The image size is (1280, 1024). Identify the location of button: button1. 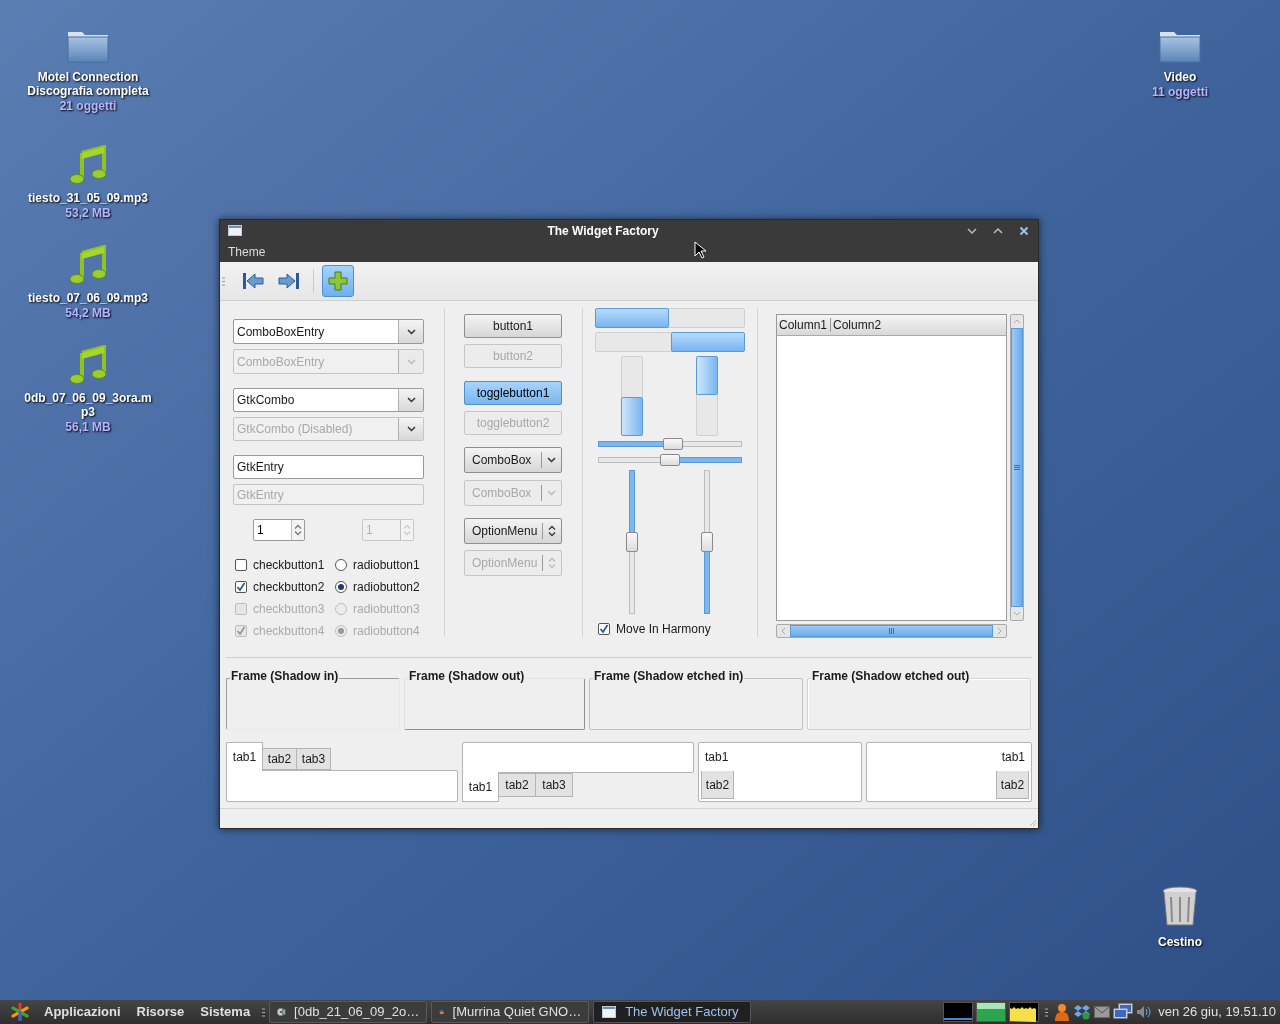
(513, 326).